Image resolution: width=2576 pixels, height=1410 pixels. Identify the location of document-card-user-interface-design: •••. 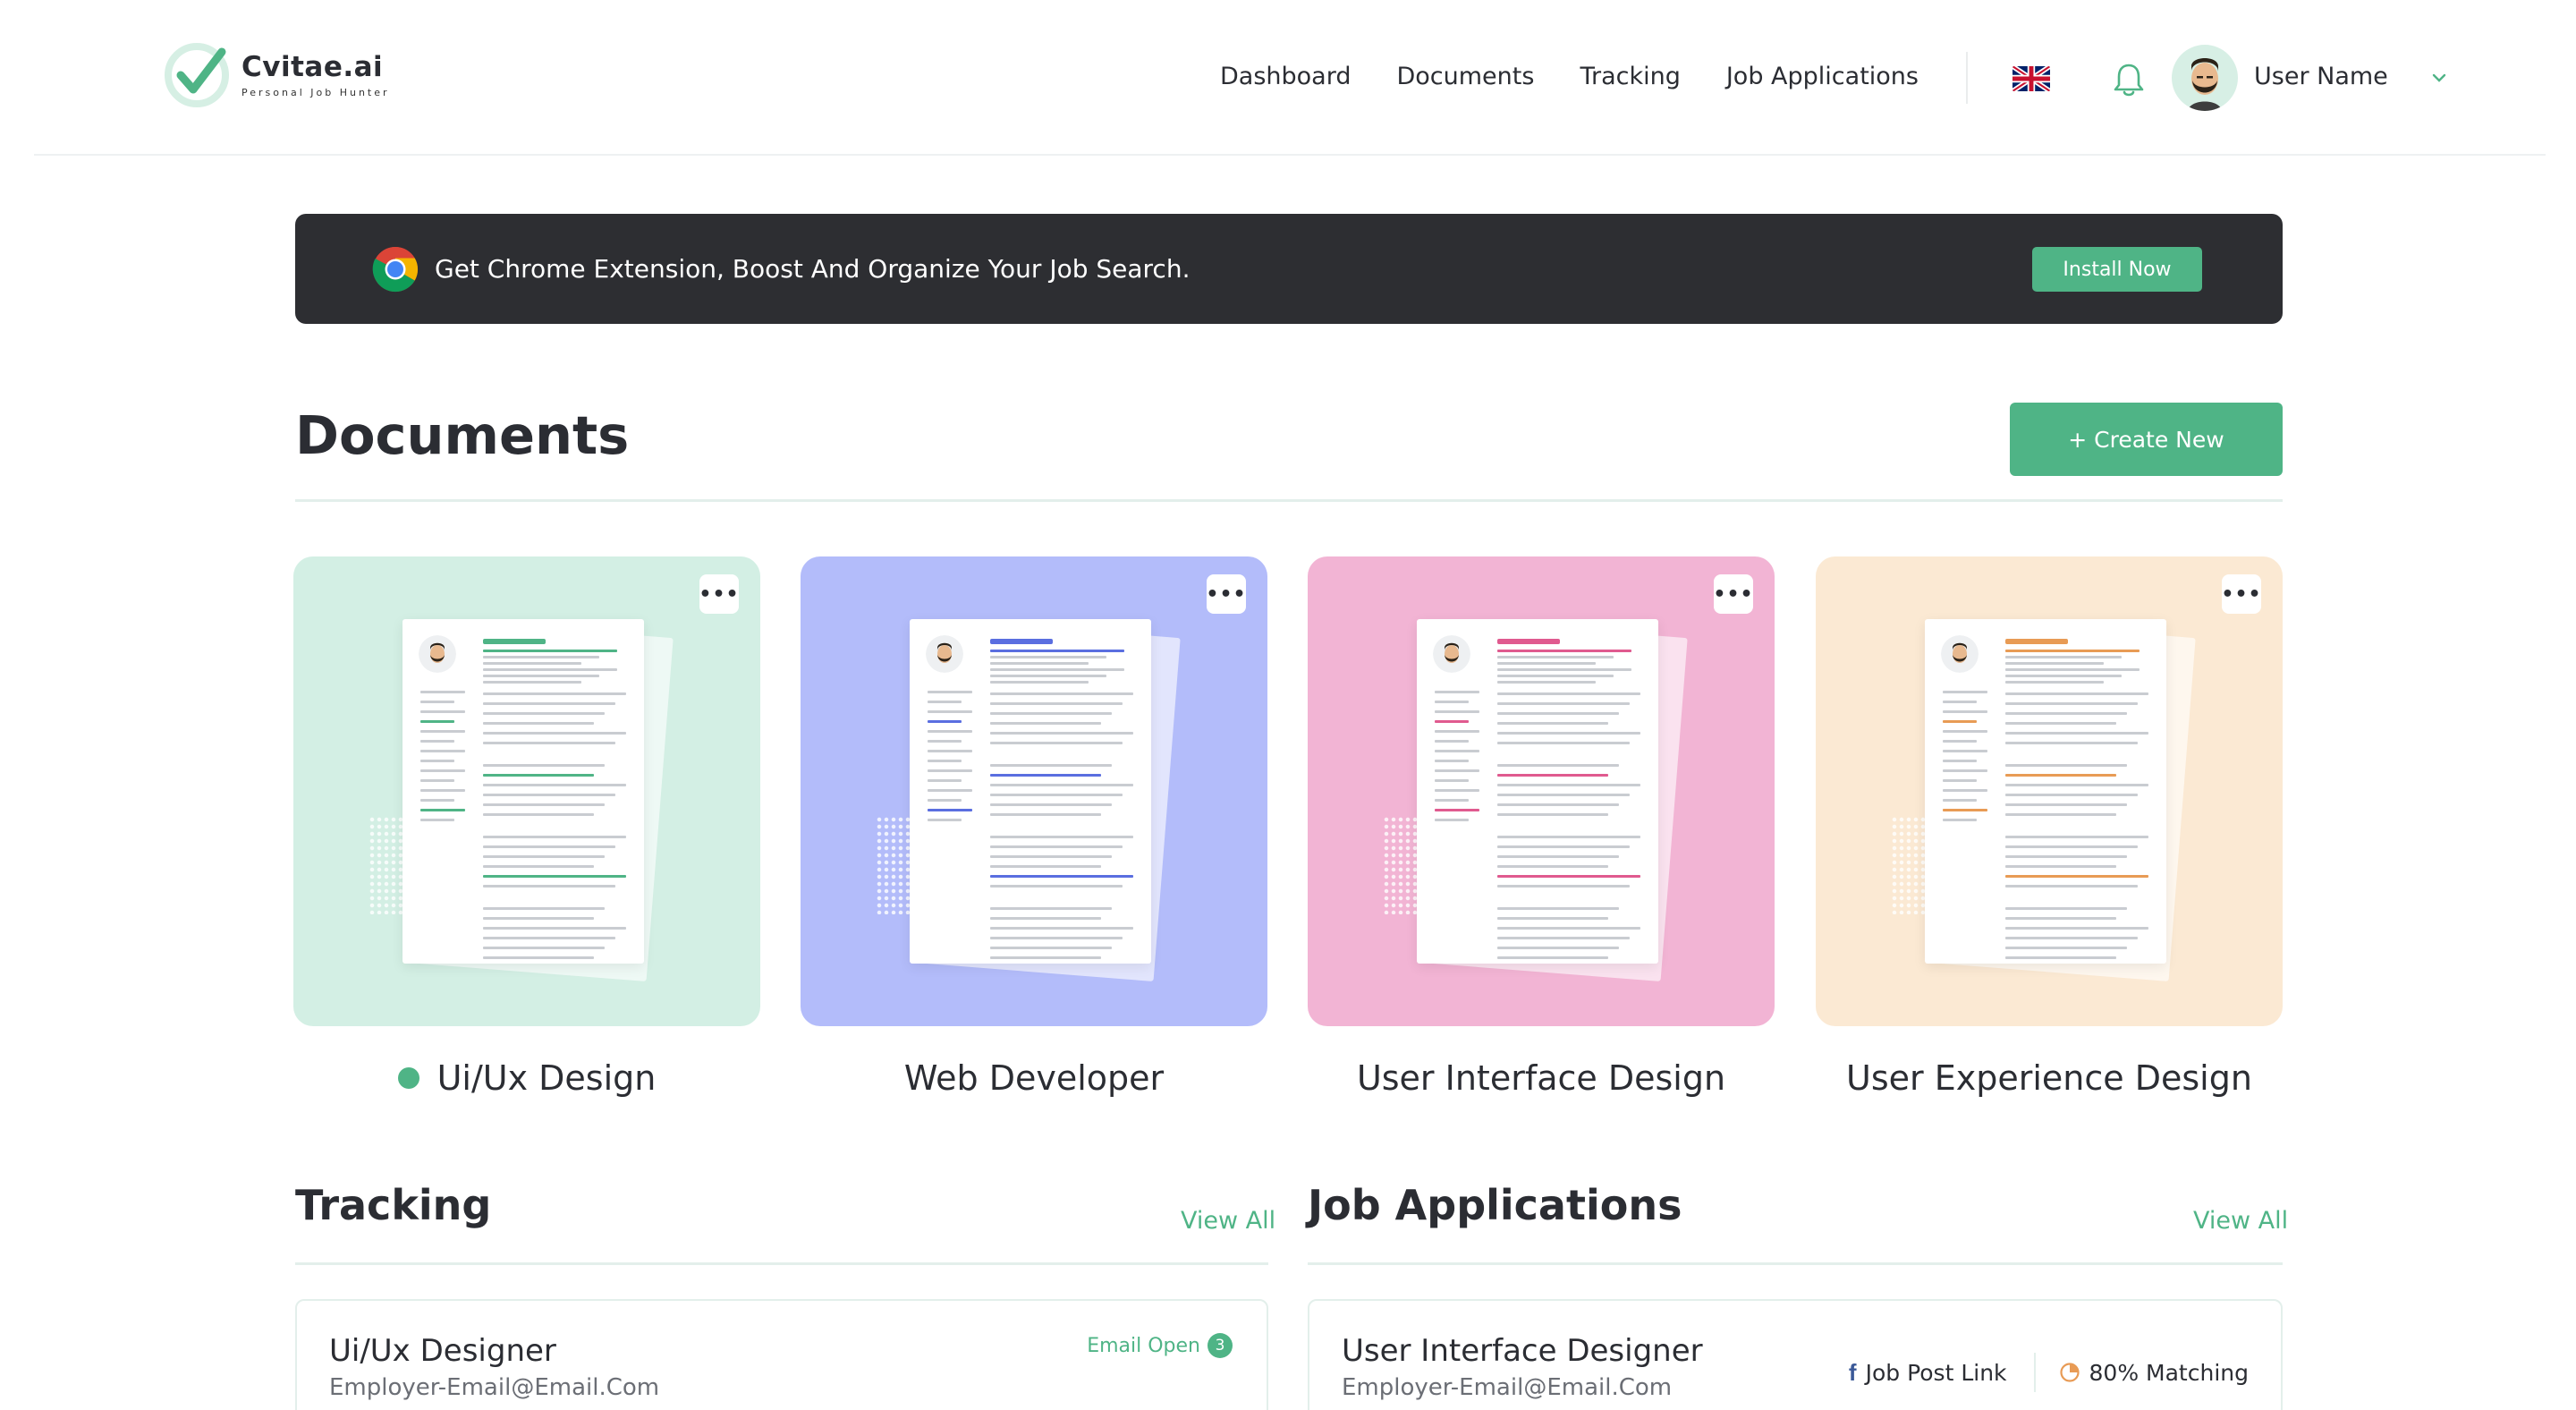
(1541, 791).